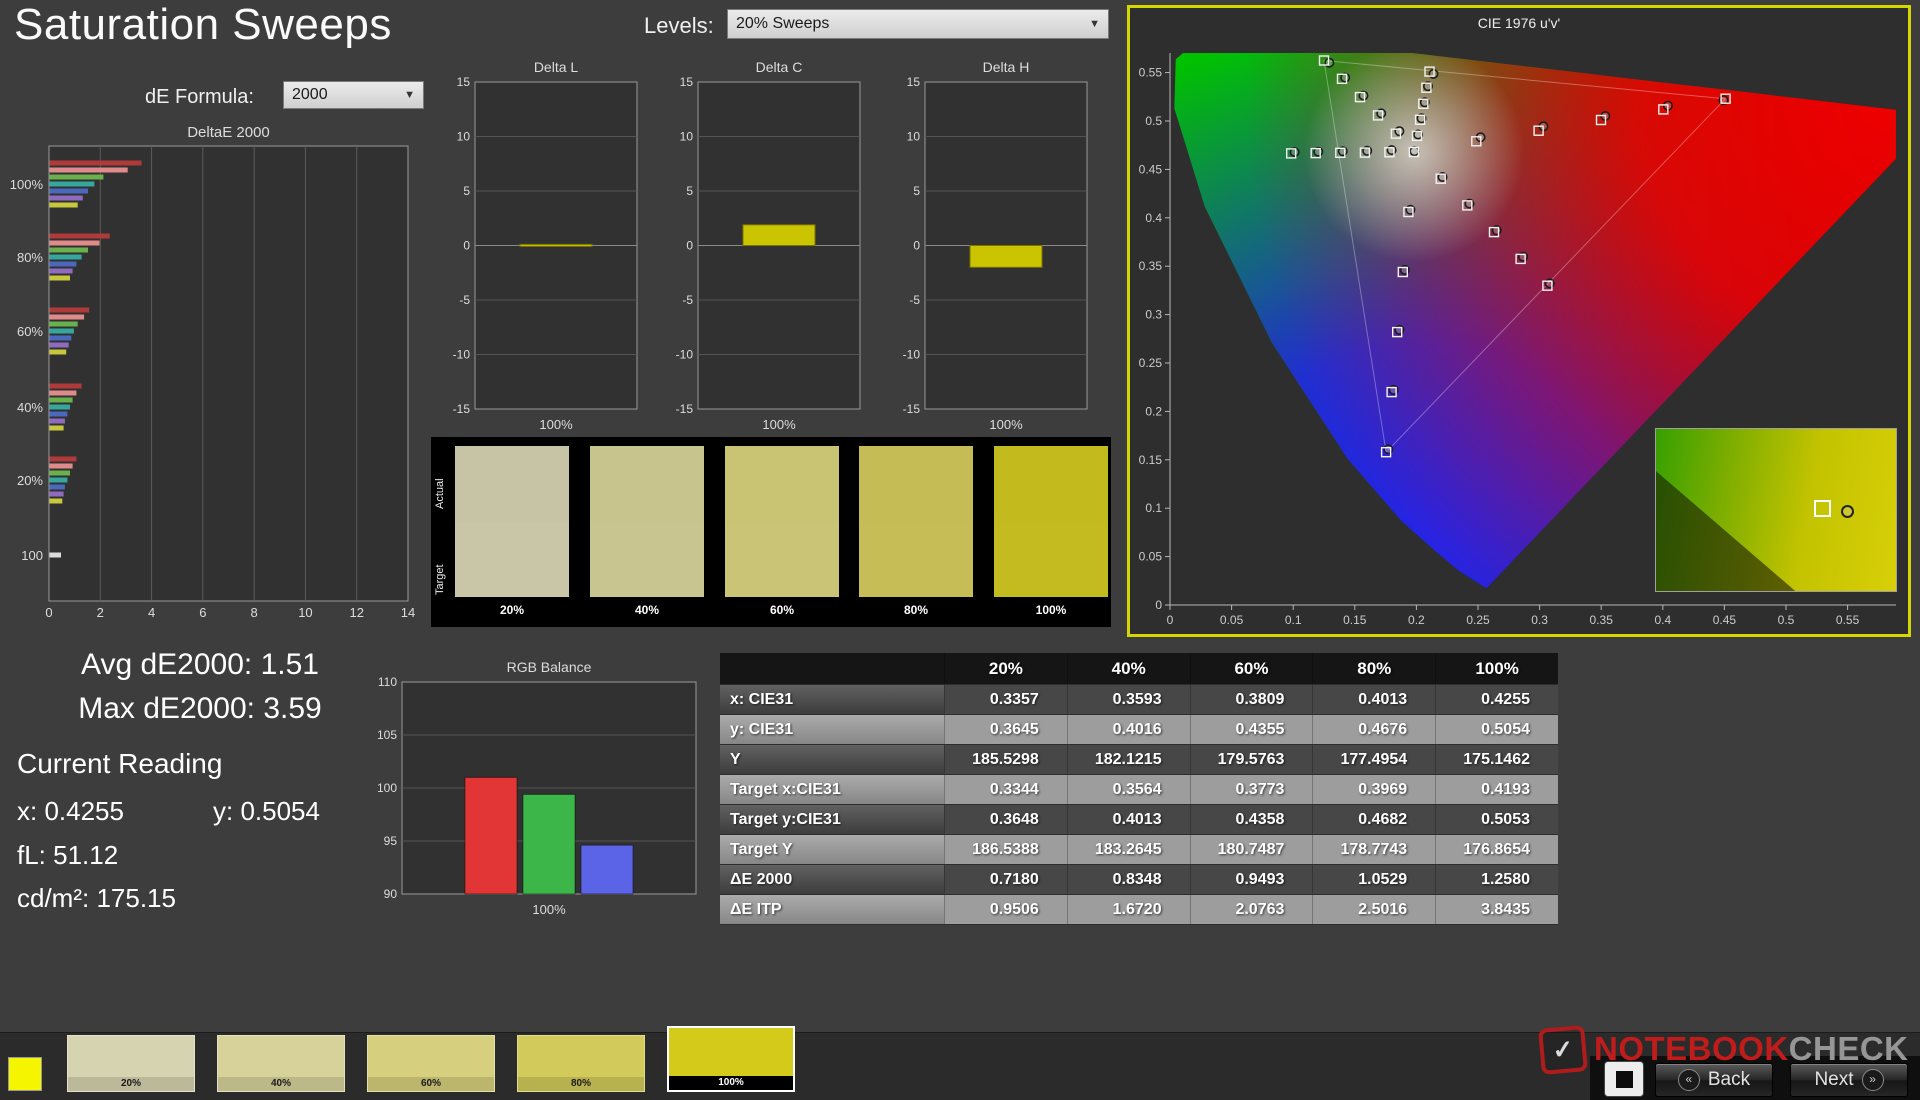 Image resolution: width=1920 pixels, height=1100 pixels. I want to click on table-header-cell: 40%, so click(1128, 668).